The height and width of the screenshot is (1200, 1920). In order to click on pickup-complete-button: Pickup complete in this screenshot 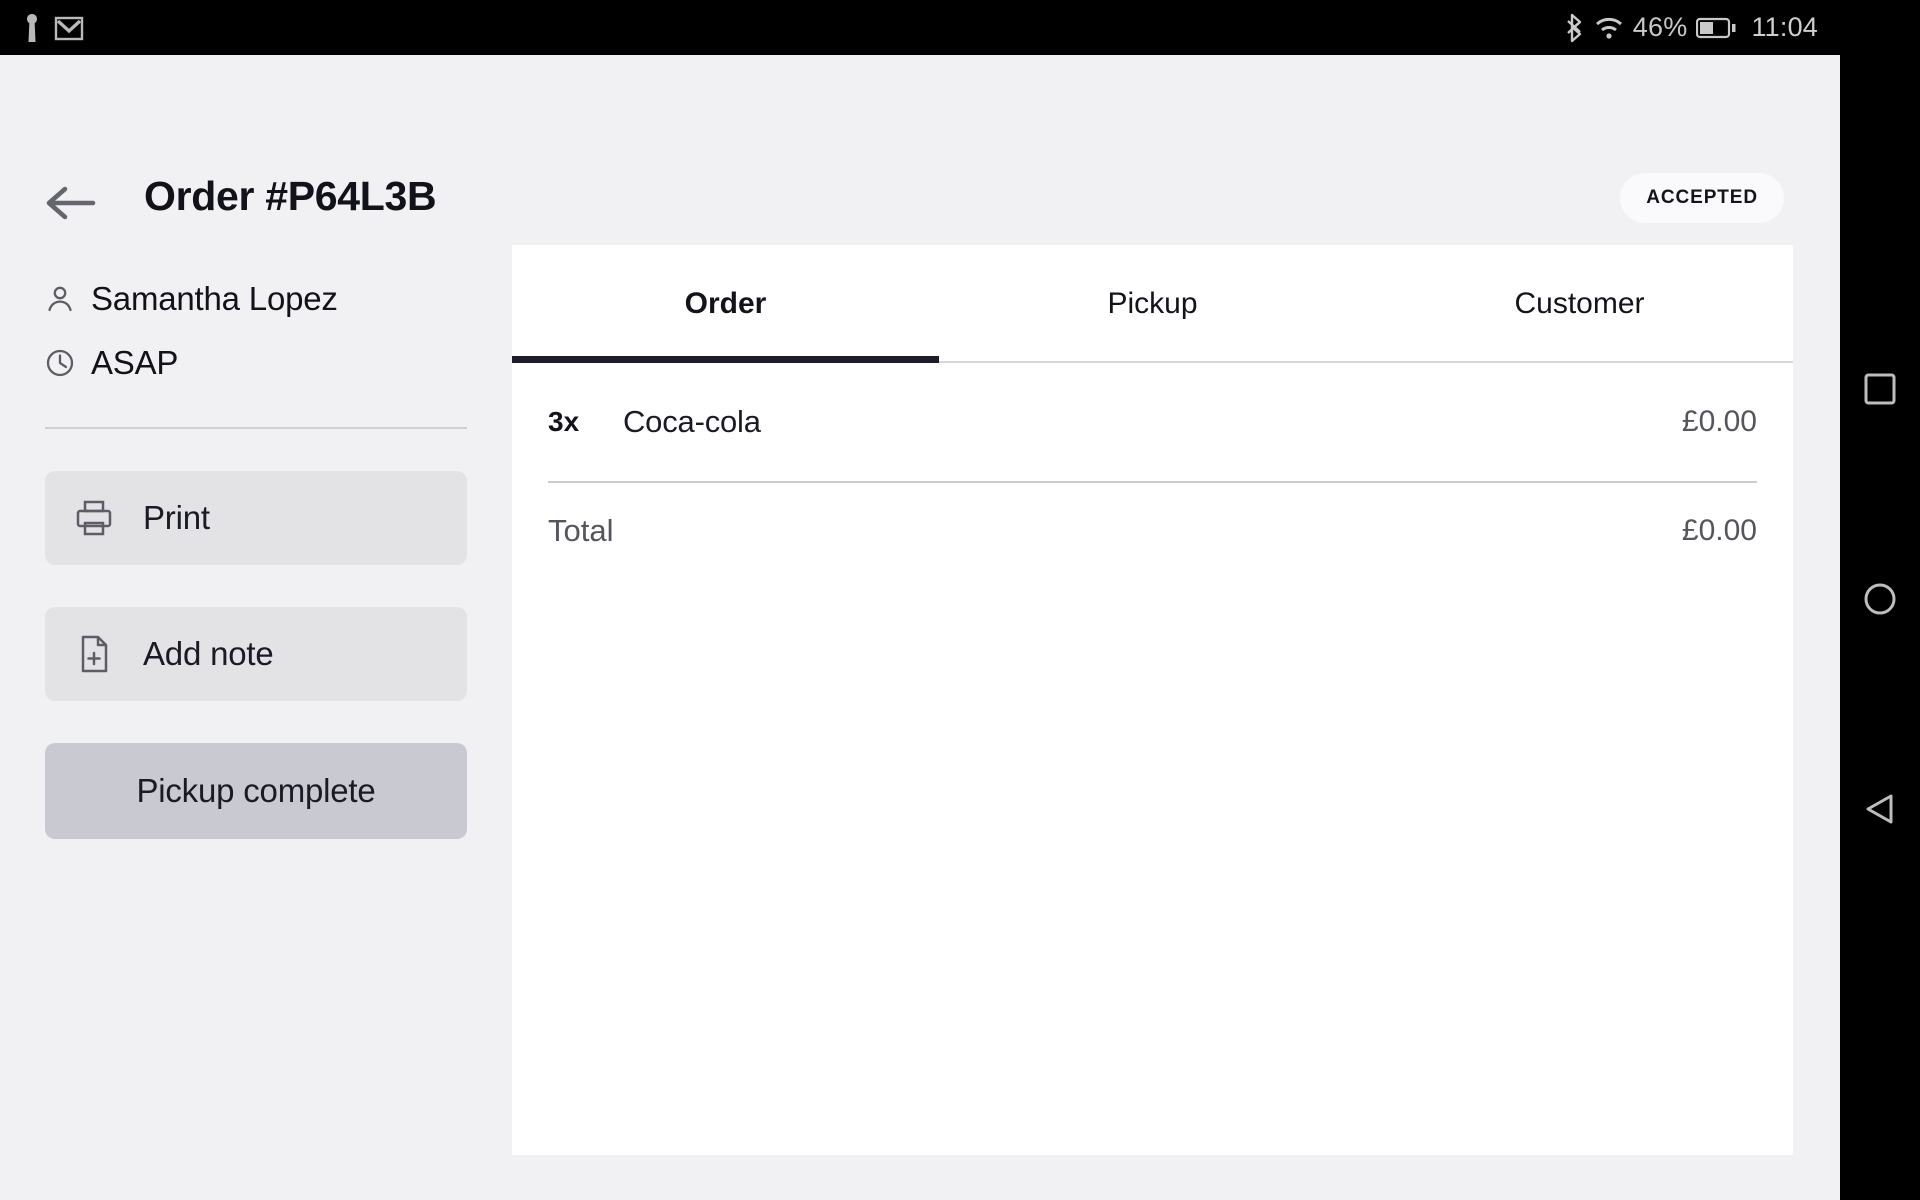, I will do `click(256, 791)`.